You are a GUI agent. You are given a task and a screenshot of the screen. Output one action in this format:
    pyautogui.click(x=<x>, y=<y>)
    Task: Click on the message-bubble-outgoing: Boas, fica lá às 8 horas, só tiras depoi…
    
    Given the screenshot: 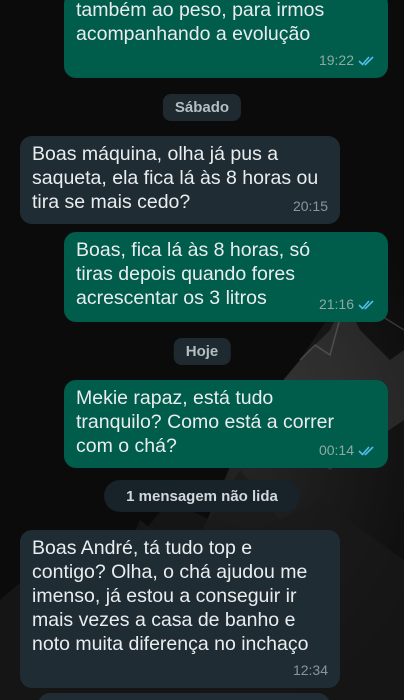 What is the action you would take?
    pyautogui.click(x=226, y=277)
    